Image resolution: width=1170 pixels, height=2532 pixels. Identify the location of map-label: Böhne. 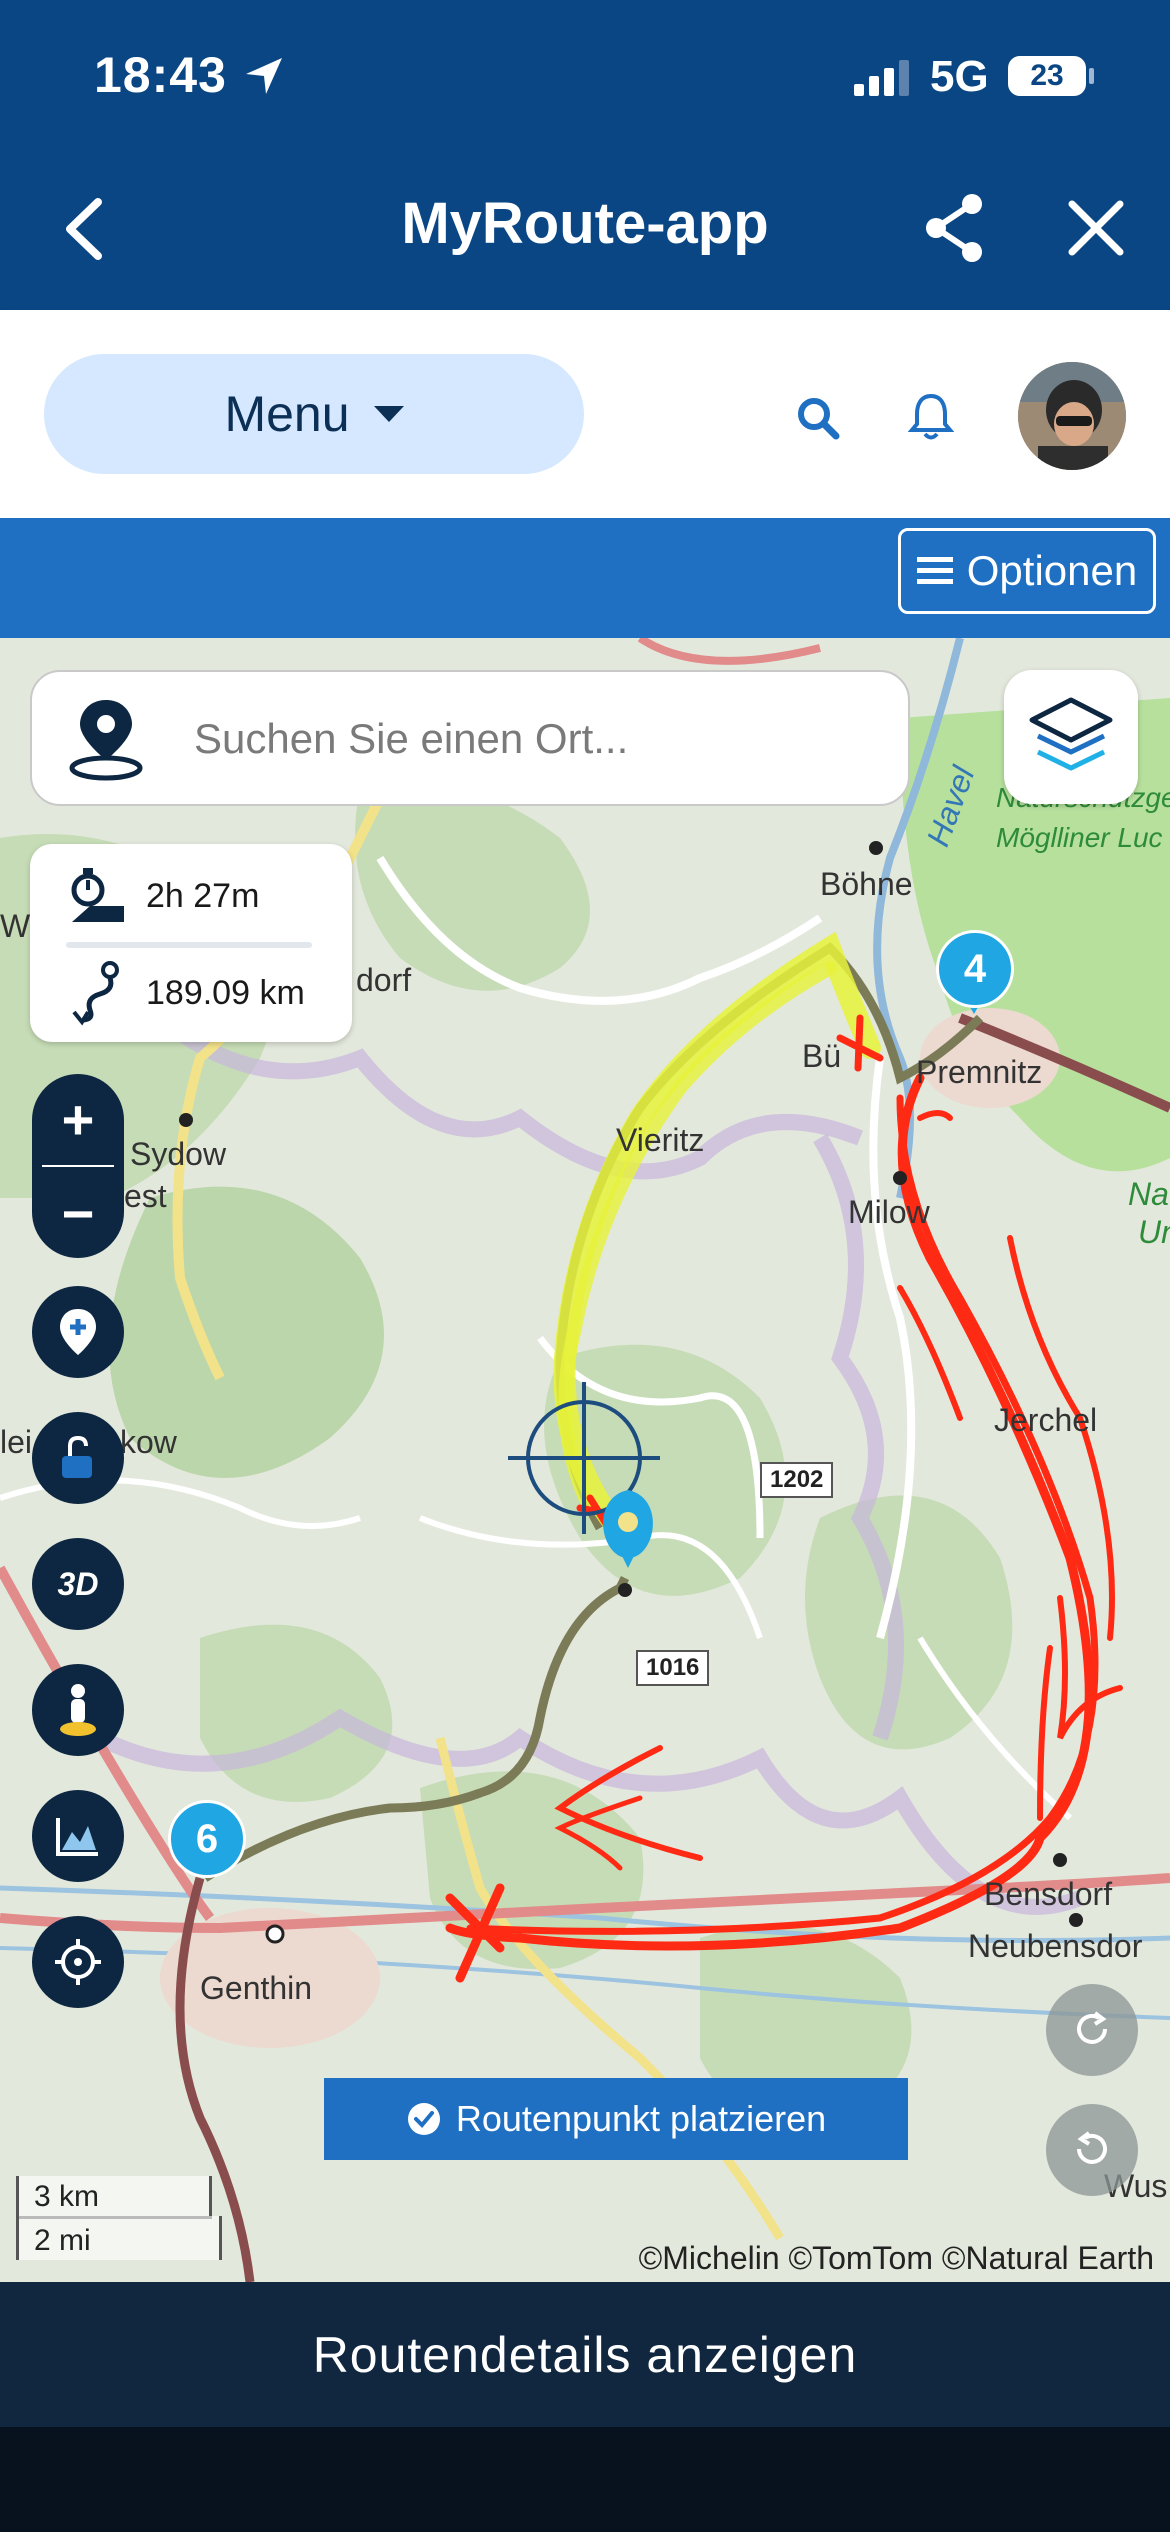
(866, 884).